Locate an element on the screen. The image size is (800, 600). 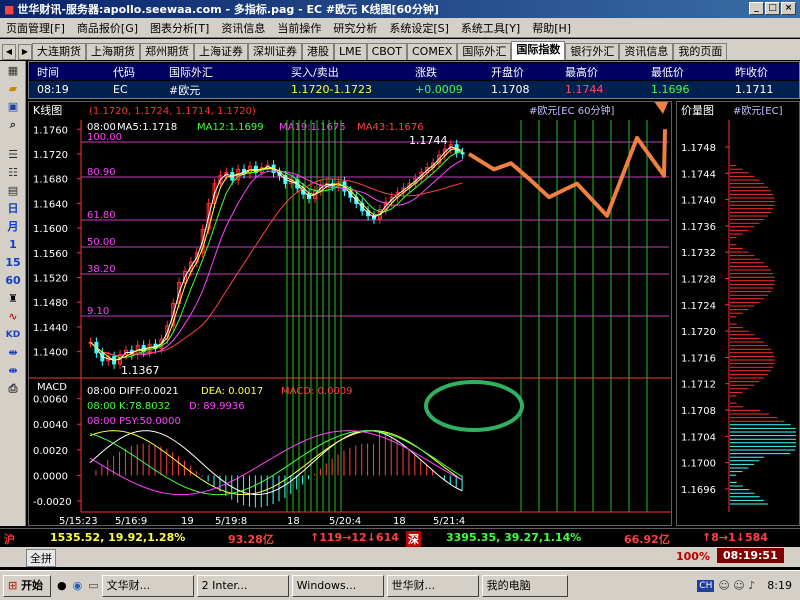
maximize-button: □ is located at coordinates (772, 8).